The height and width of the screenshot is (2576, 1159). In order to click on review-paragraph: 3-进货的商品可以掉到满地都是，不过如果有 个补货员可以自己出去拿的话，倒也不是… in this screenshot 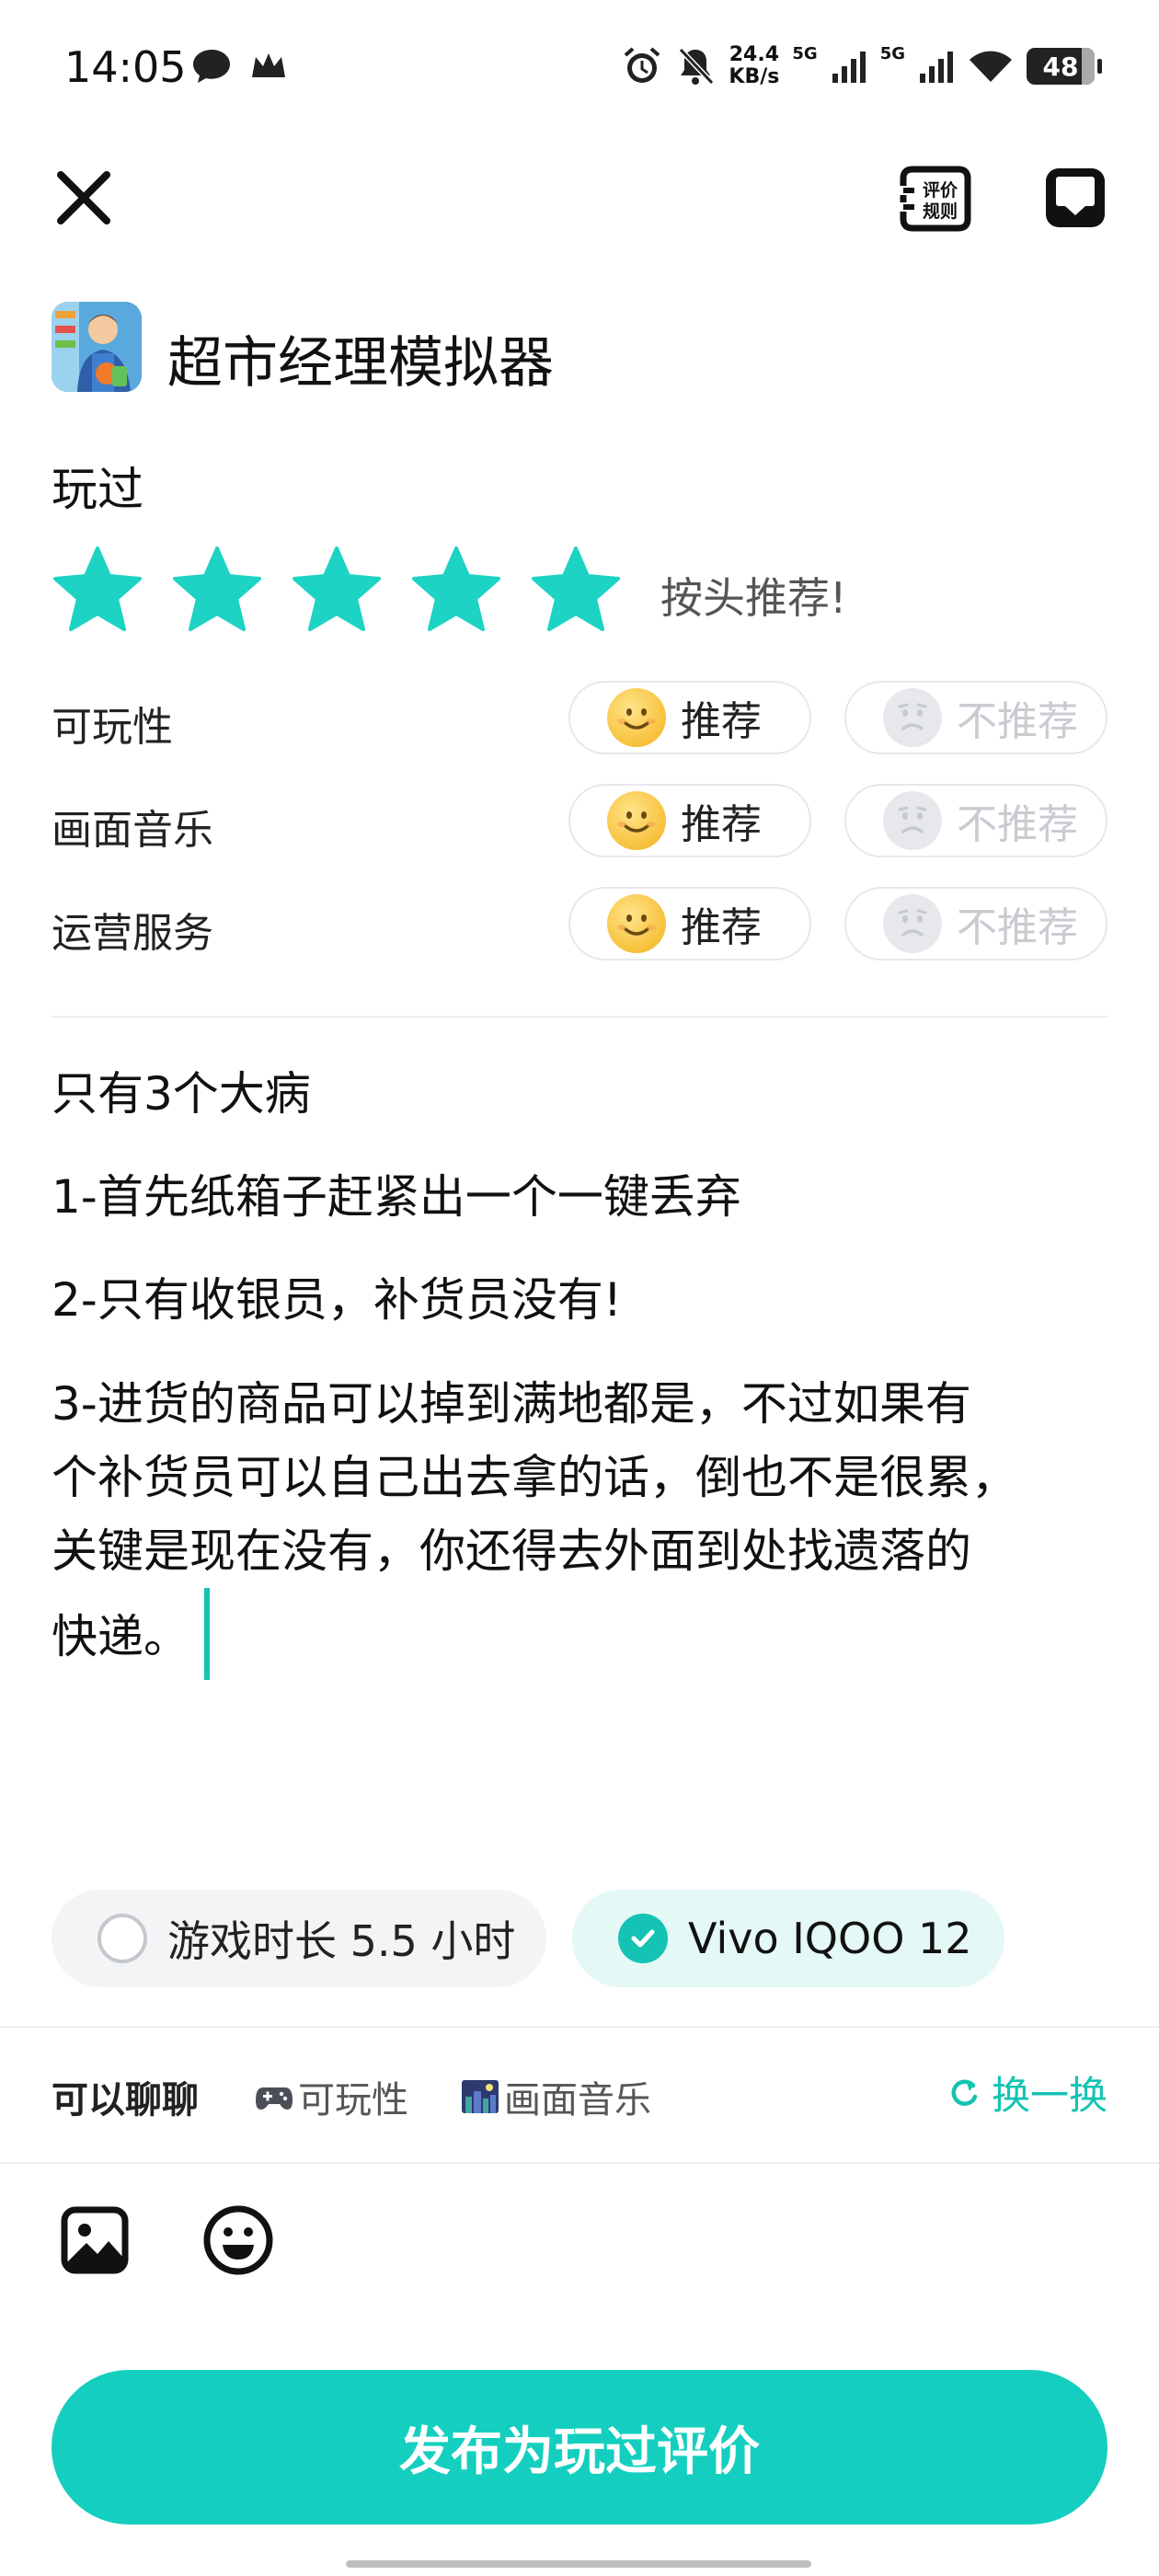, I will do `click(585, 1523)`.